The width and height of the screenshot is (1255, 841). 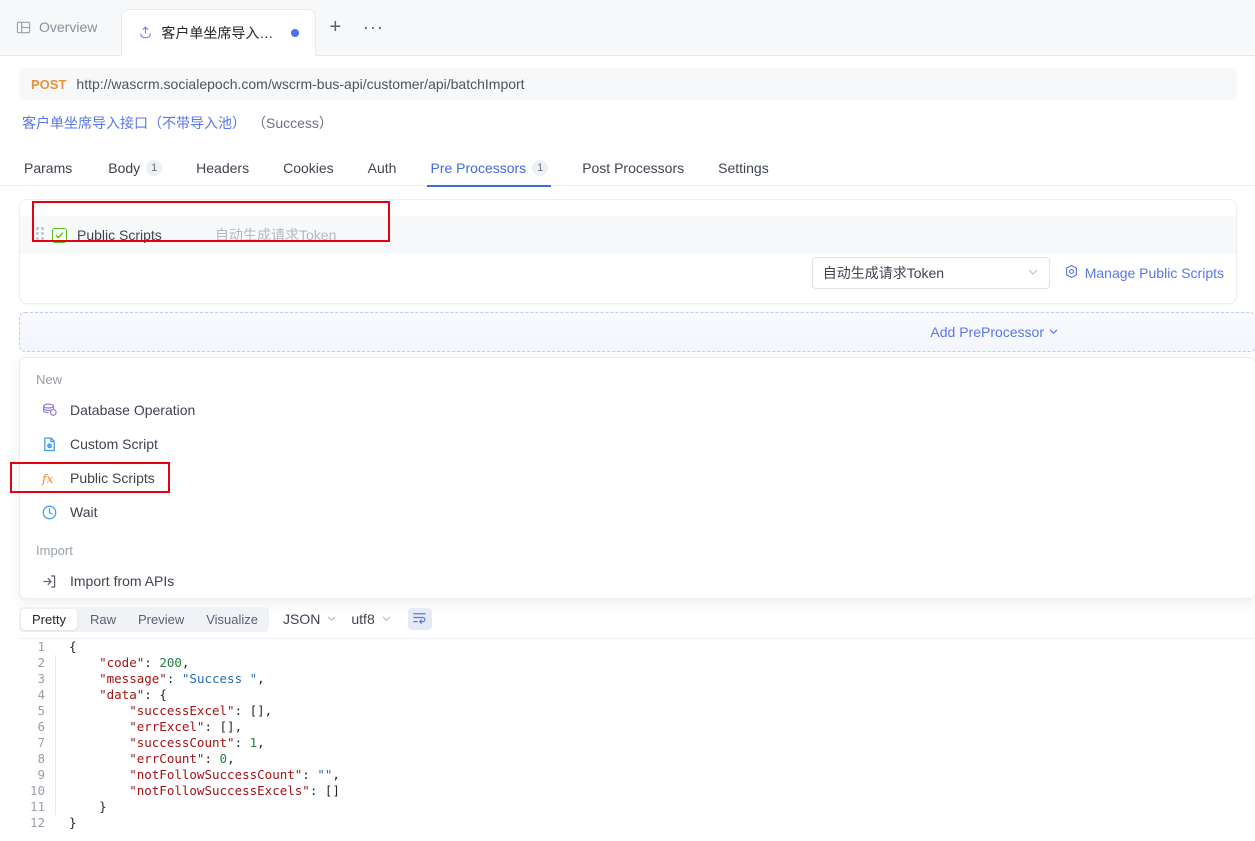 I want to click on add-preprocessor-button: Add PreProcessor, so click(x=994, y=332).